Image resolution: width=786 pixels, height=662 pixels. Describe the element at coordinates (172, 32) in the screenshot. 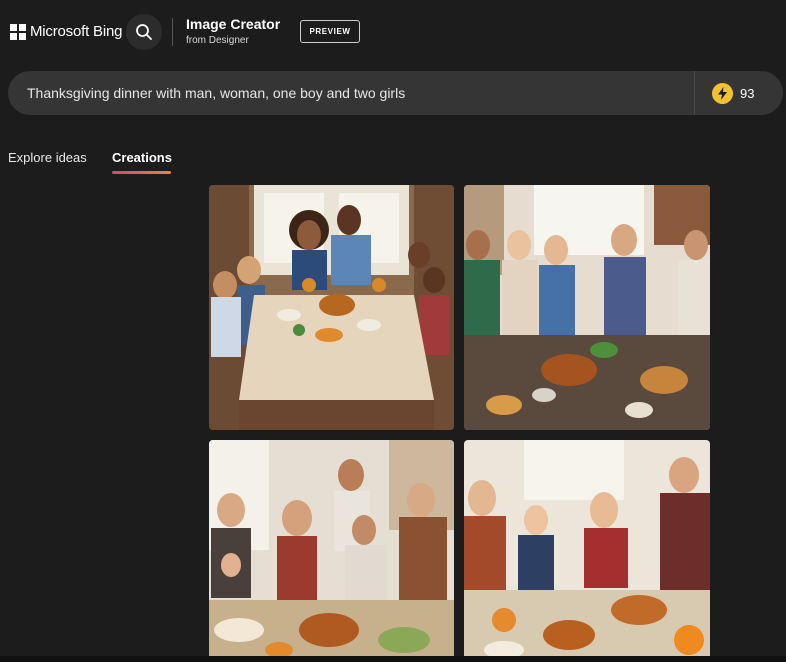

I see `header-divider` at that location.